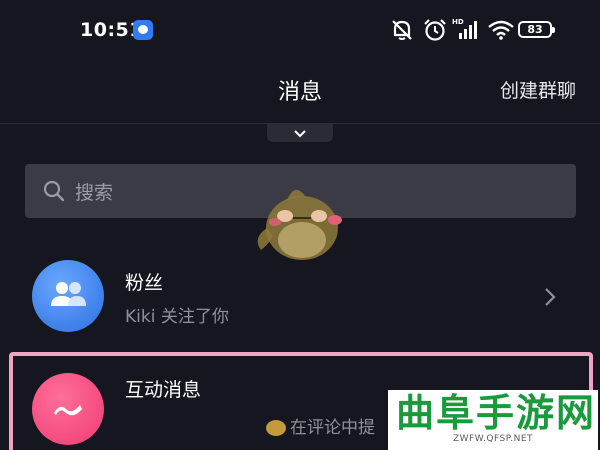  Describe the element at coordinates (536, 29) in the screenshot. I see `battery-icon: 83` at that location.